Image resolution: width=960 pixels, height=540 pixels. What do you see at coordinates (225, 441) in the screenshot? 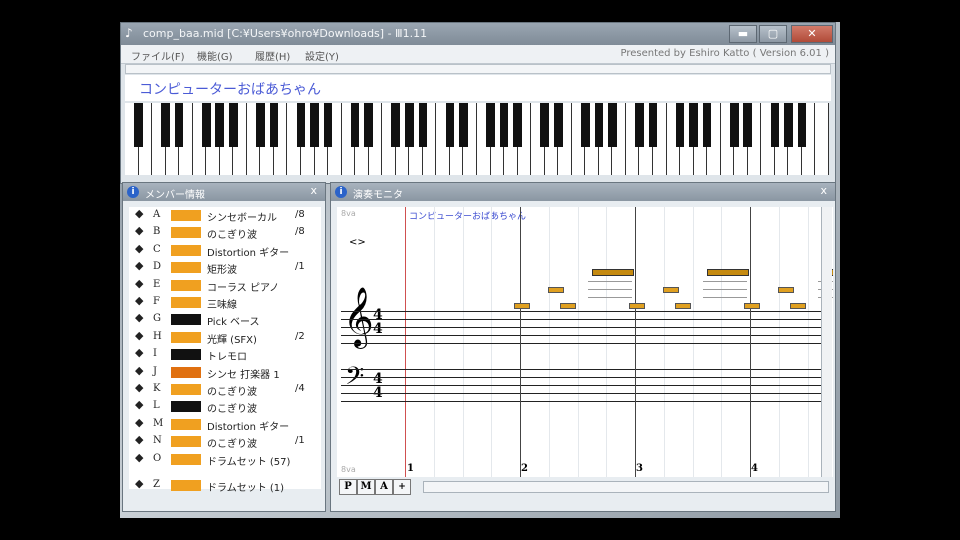
I see `member-row: ◆ N のこぎり波/1` at bounding box center [225, 441].